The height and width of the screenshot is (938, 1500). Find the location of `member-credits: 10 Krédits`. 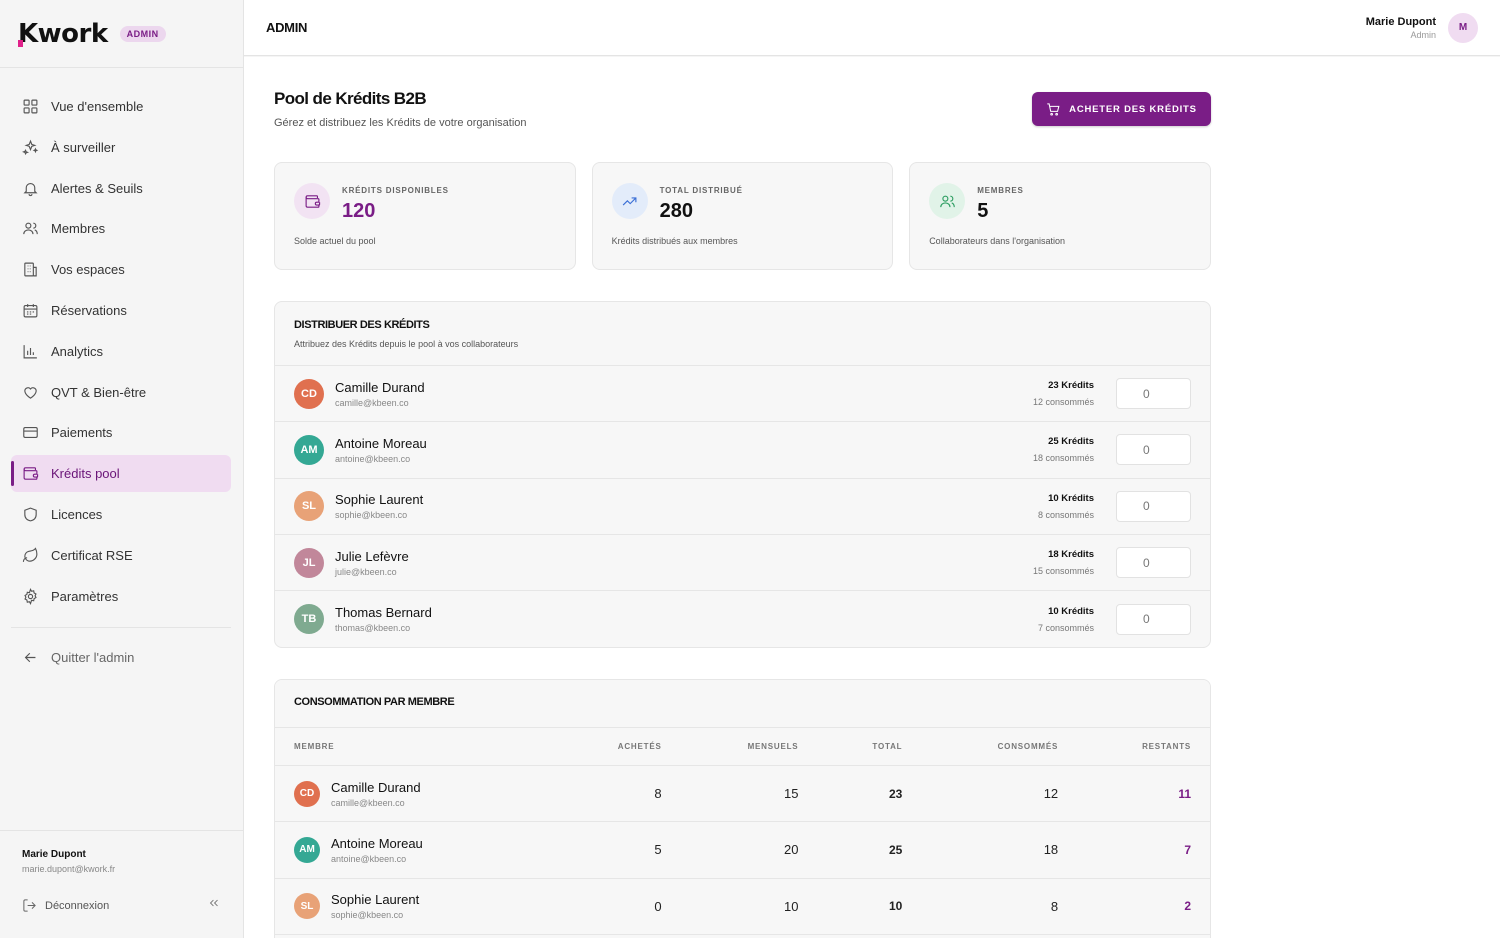

member-credits: 10 Krédits is located at coordinates (1071, 498).